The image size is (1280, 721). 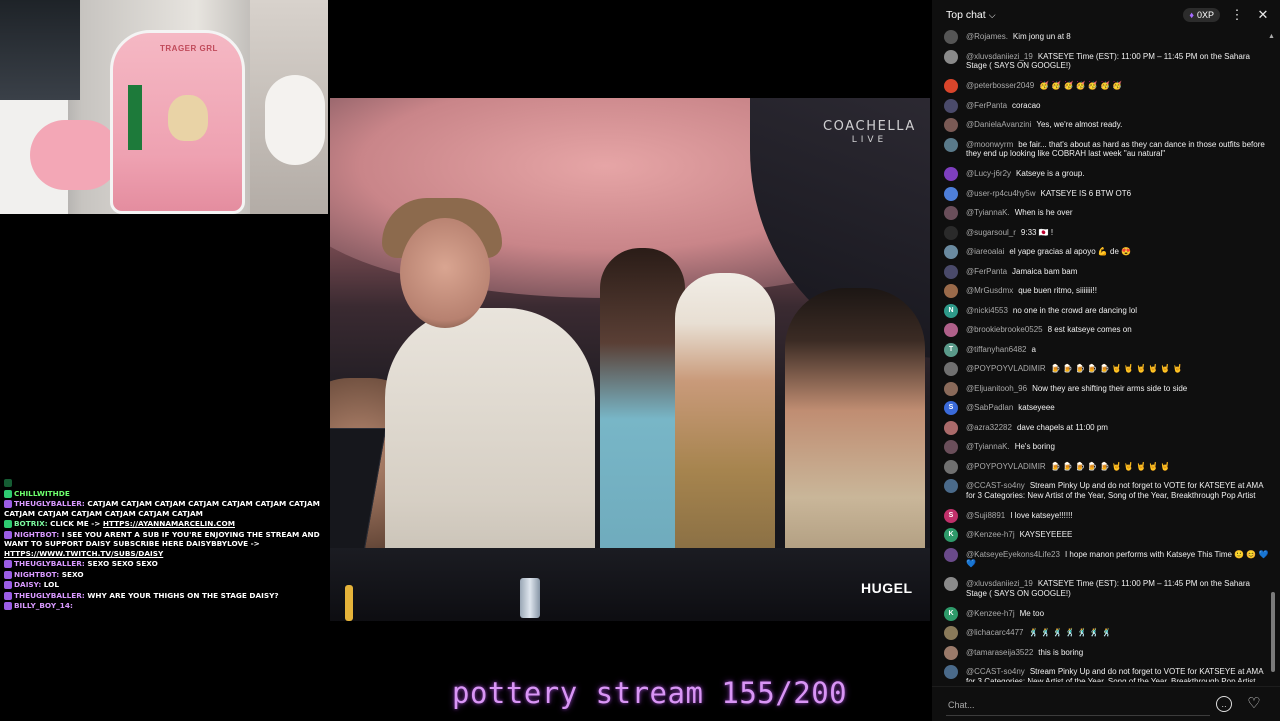 I want to click on chat-message: K @Kenzee-h7j Me too, so click(x=1102, y=613).